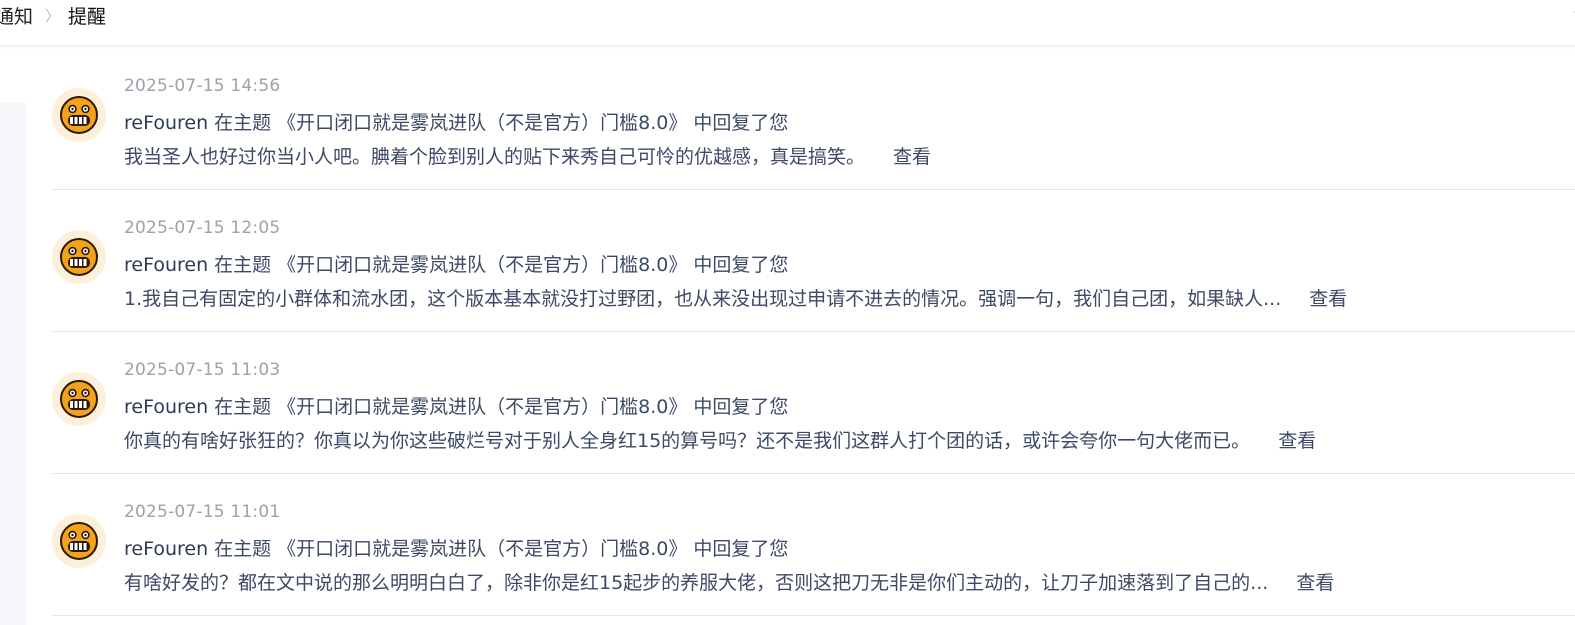  I want to click on breadcrumb-parent: 通知, so click(16, 15).